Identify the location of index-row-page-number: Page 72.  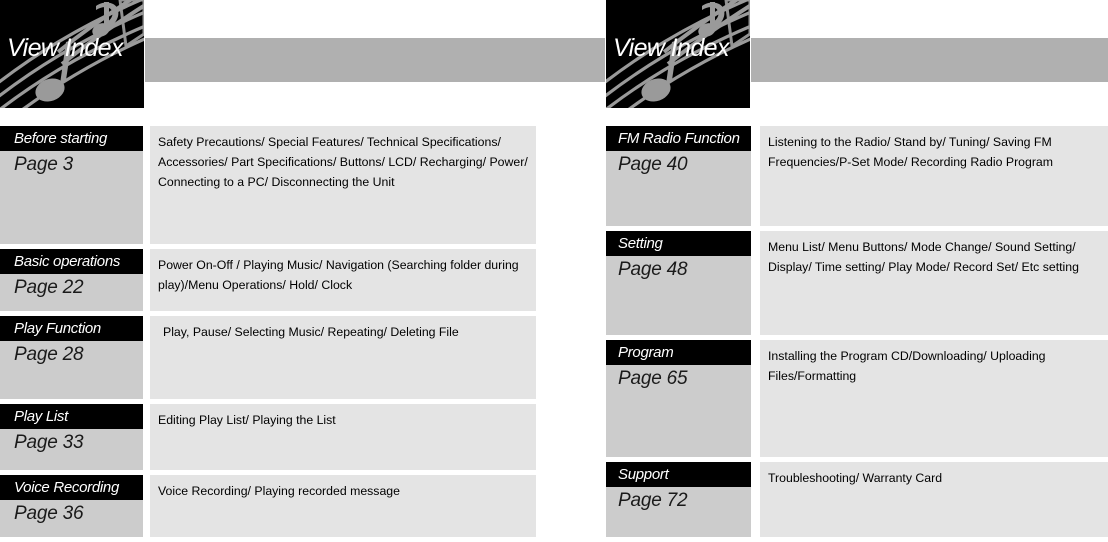
(653, 500).